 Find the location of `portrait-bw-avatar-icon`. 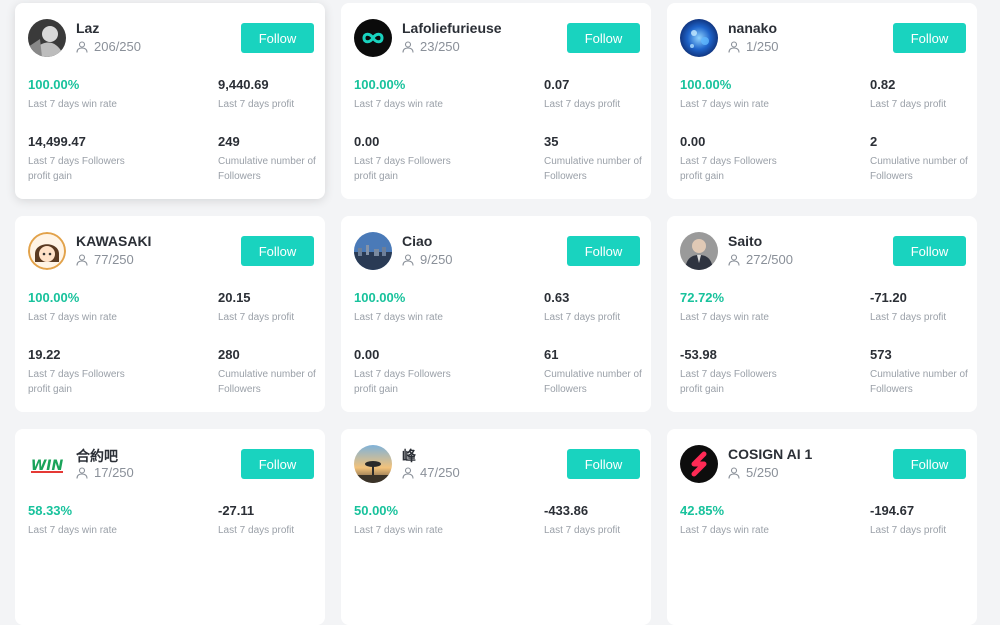

portrait-bw-avatar-icon is located at coordinates (47, 38).